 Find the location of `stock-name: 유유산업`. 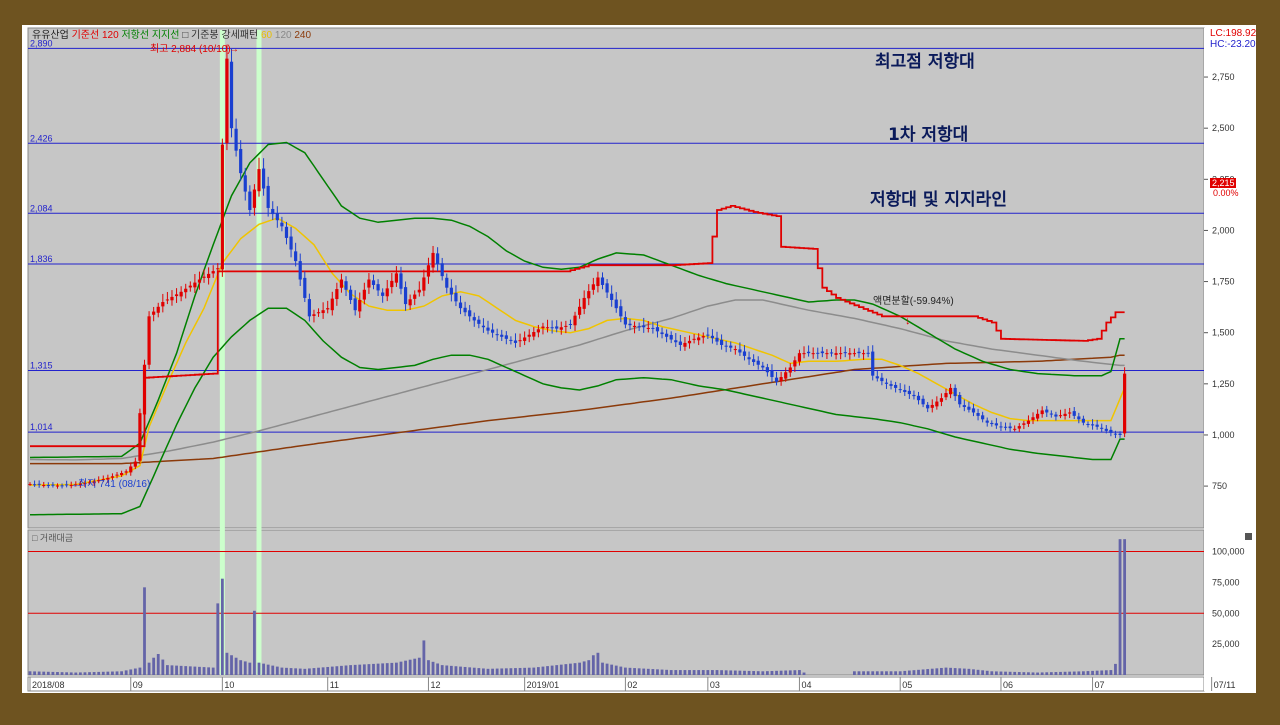

stock-name: 유유산업 is located at coordinates (52, 34).